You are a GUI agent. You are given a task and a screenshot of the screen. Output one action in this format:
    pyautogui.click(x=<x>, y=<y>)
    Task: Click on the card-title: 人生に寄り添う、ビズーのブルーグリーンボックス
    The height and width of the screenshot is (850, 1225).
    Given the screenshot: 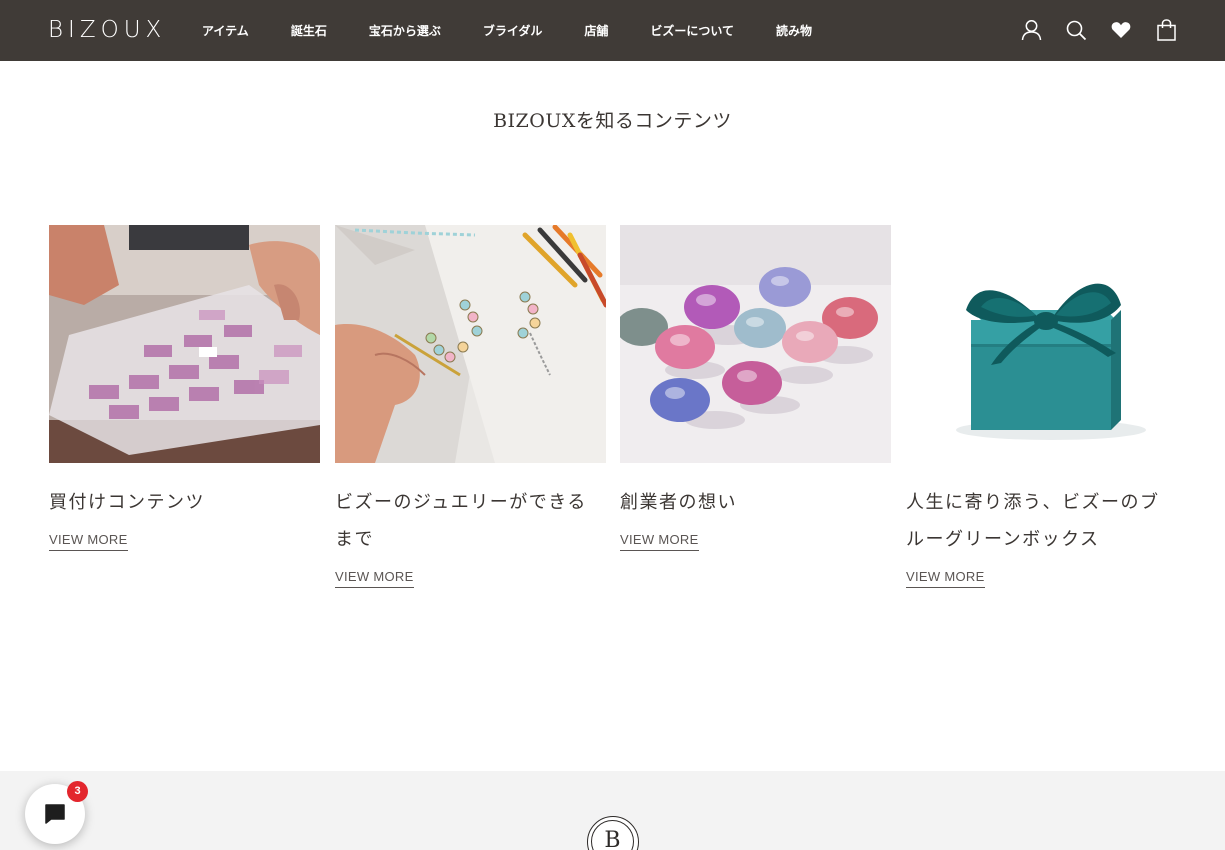 What is the action you would take?
    pyautogui.click(x=1033, y=521)
    